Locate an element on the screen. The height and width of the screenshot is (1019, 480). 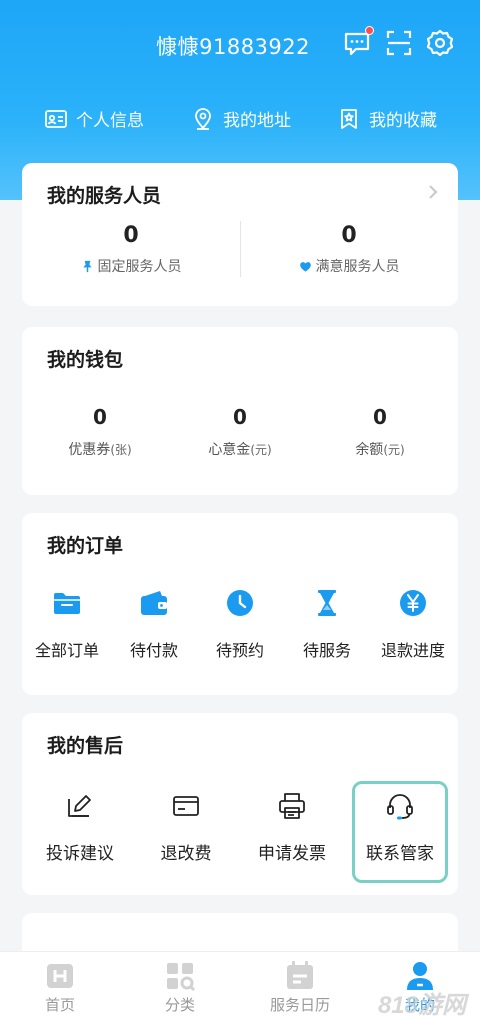
hourglass-icon is located at coordinates (327, 603).